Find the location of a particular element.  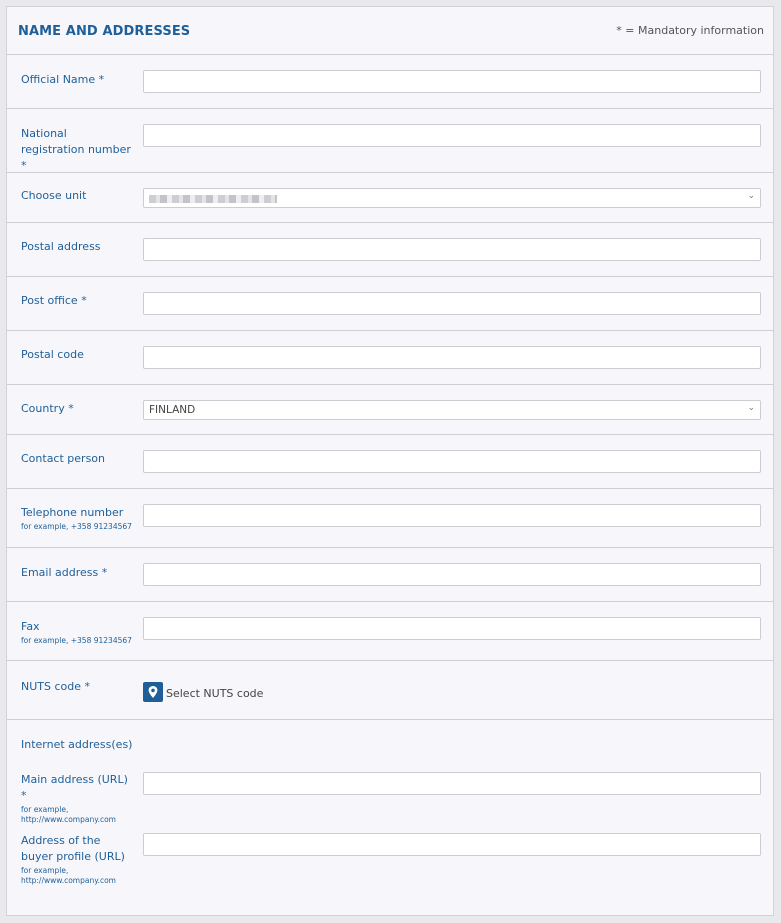

row-nuts-code: NUTS code * Select NUTS code is located at coordinates (390, 690).